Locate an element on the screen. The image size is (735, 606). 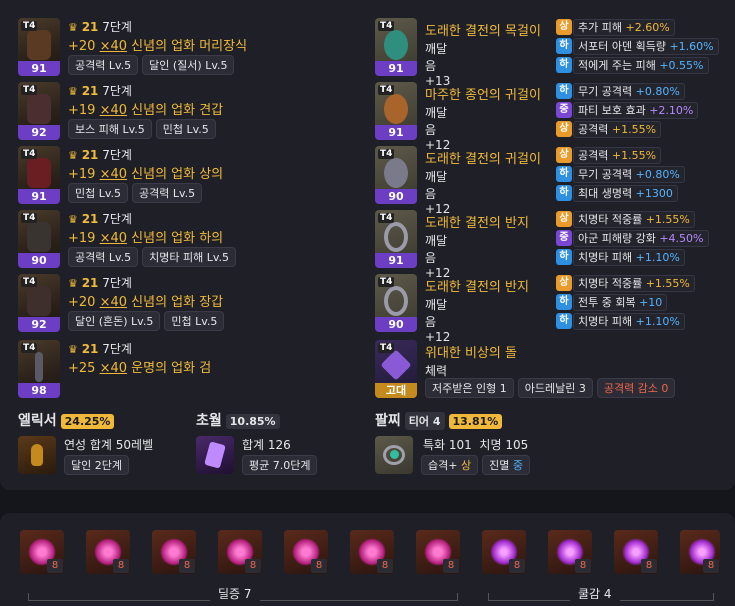
bracelet-tag: 습격+ 상 is located at coordinates (450, 465).